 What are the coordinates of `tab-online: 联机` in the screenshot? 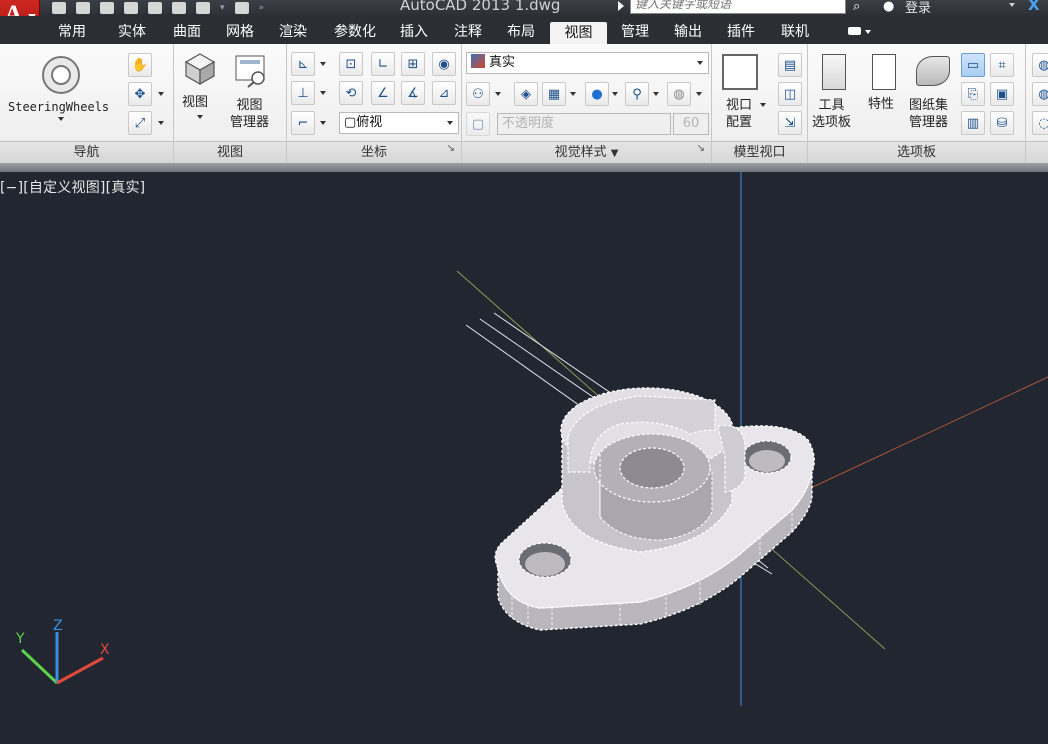 It's located at (795, 32).